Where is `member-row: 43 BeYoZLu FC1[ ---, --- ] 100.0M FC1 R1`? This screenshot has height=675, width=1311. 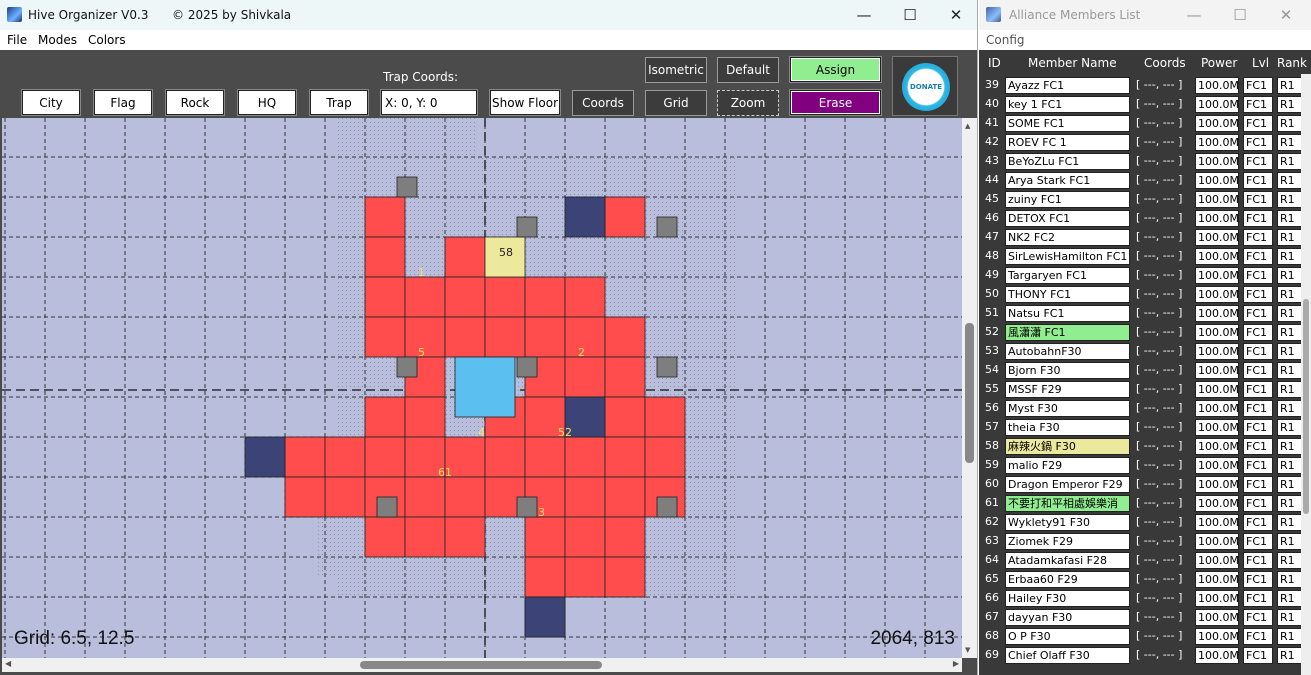 member-row: 43 BeYoZLu FC1[ ---, --- ] 100.0M FC1 R1 is located at coordinates (1140, 161).